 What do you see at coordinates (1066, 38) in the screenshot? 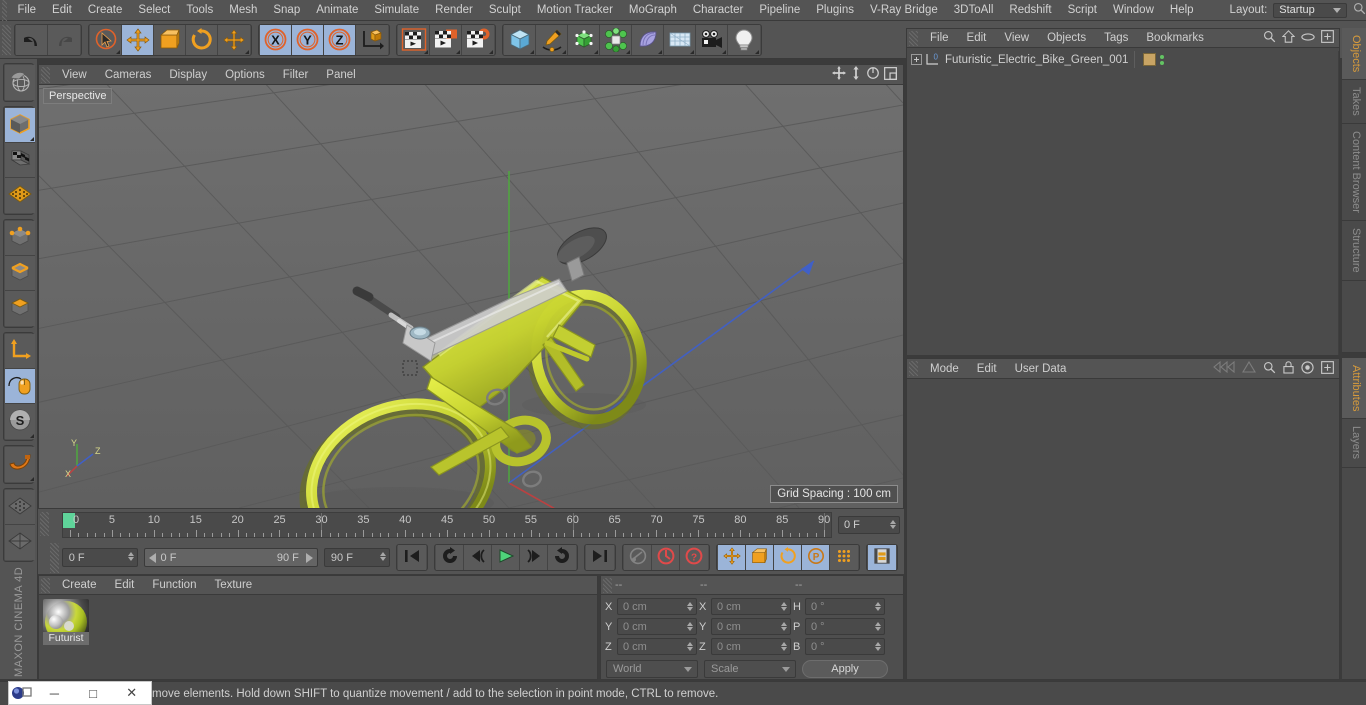
I see `object-menu-objects: Objects` at bounding box center [1066, 38].